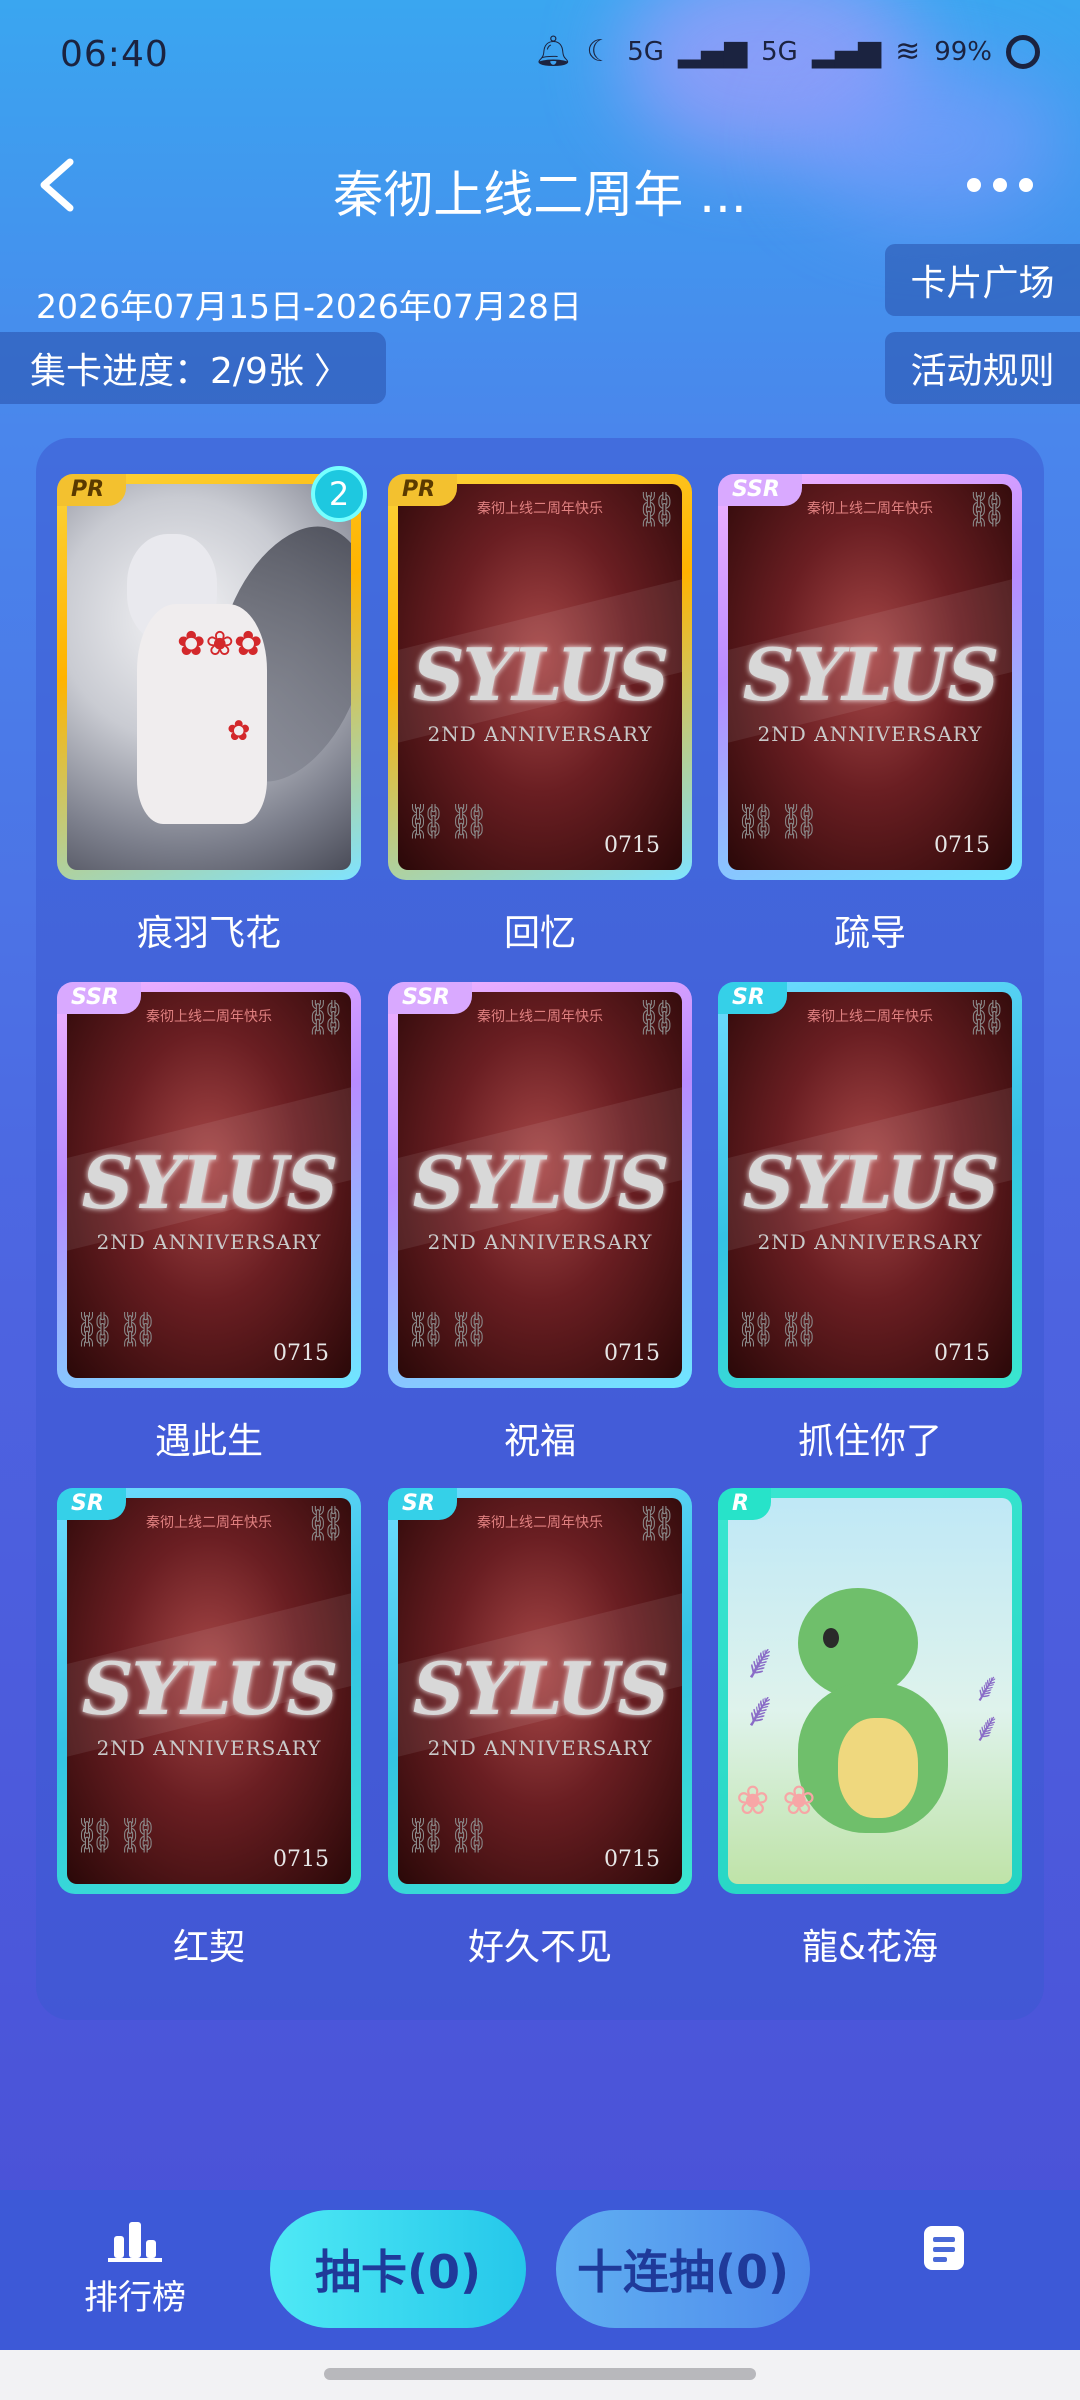 The height and width of the screenshot is (2400, 1080). What do you see at coordinates (870, 1947) in the screenshot?
I see `card-name: 龍&花海` at bounding box center [870, 1947].